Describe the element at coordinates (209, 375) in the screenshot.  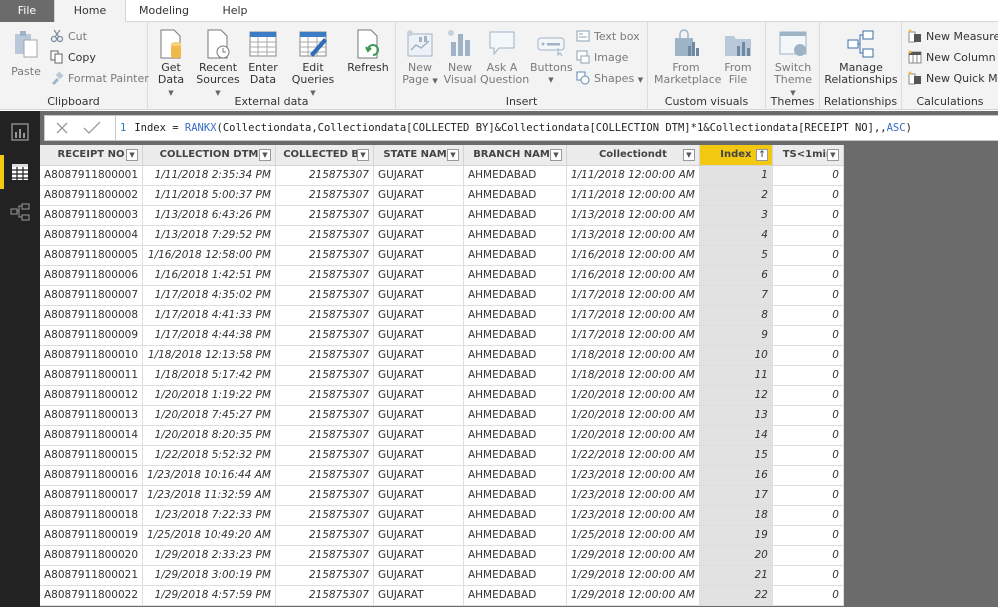
I see `cell-collection-dtm: 1/18/2018 5:17:42 PM` at that location.